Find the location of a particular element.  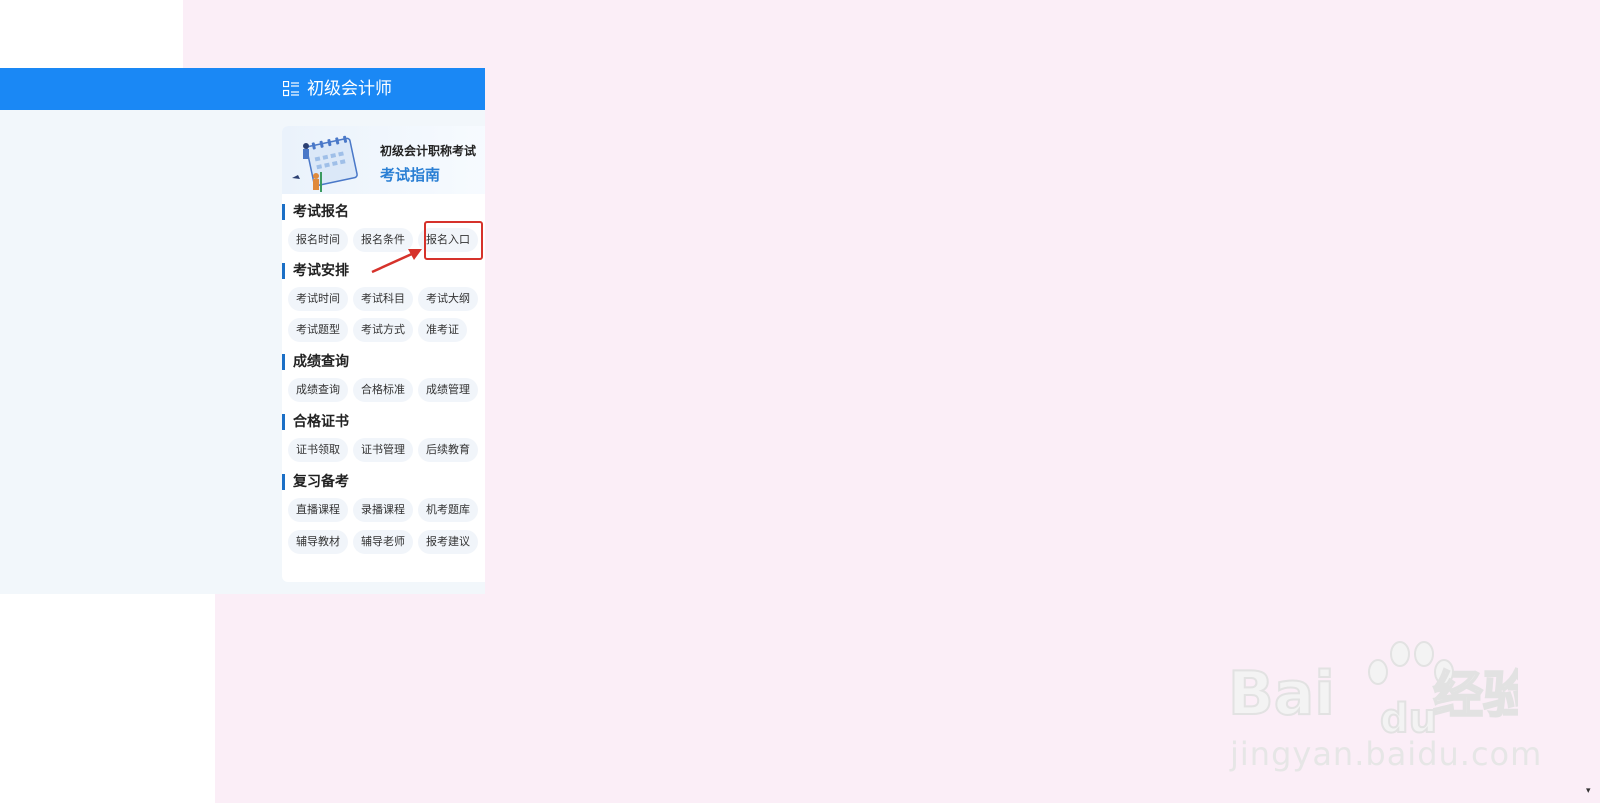

chip-exam-subjects: 考试科目 is located at coordinates (383, 299).